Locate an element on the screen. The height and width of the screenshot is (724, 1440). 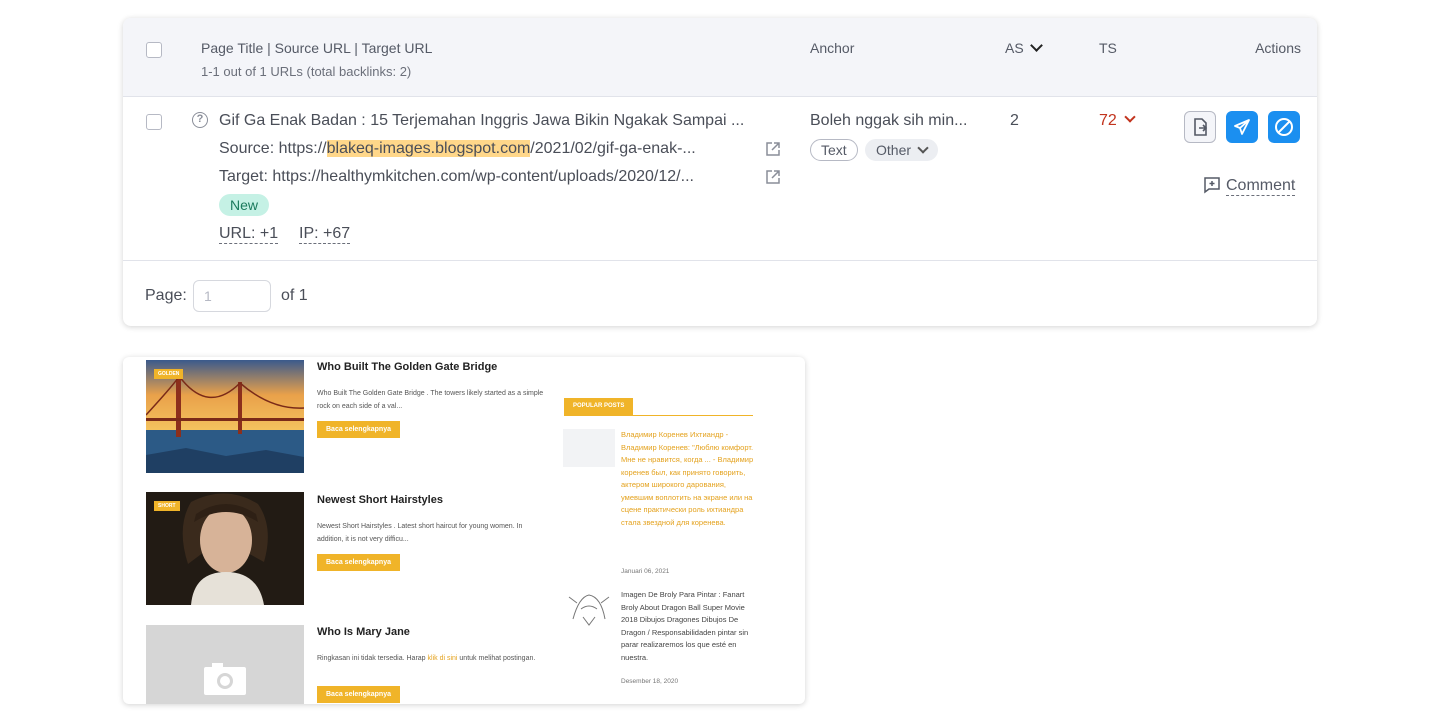
send-button is located at coordinates (1242, 127).